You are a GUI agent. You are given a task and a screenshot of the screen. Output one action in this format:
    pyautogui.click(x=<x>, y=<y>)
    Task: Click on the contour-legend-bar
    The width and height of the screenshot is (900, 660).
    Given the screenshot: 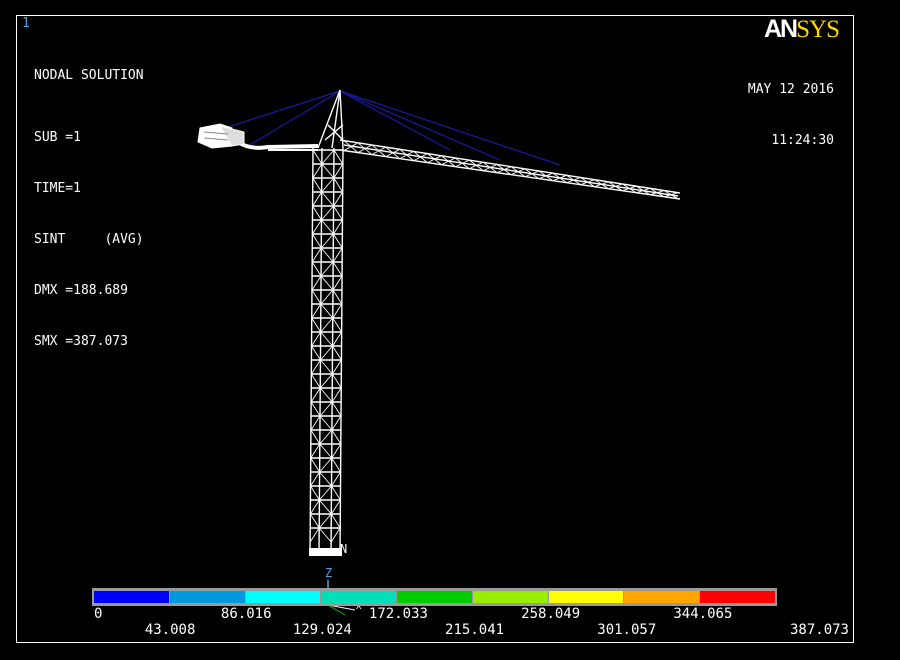 What is the action you would take?
    pyautogui.click(x=434, y=597)
    